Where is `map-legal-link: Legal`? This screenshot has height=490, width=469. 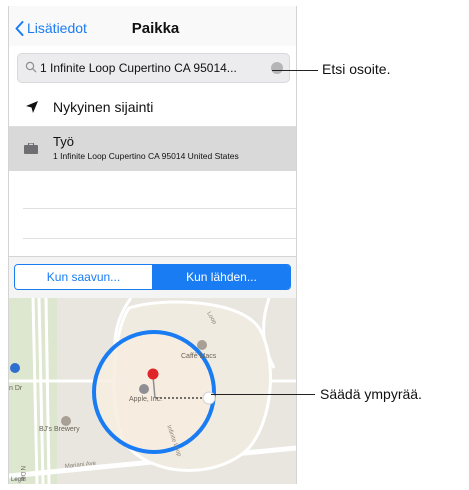
map-legal-link: Legal is located at coordinates (18, 480).